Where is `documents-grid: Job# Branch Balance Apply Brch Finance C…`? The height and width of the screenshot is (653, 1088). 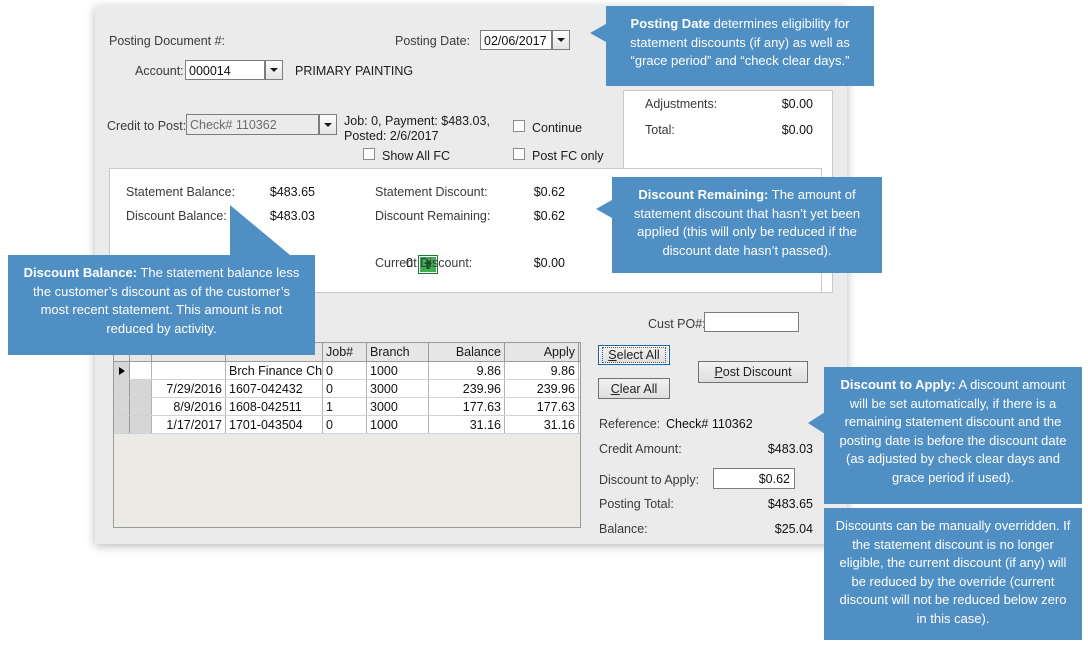 documents-grid: Job# Branch Balance Apply Brch Finance C… is located at coordinates (347, 435).